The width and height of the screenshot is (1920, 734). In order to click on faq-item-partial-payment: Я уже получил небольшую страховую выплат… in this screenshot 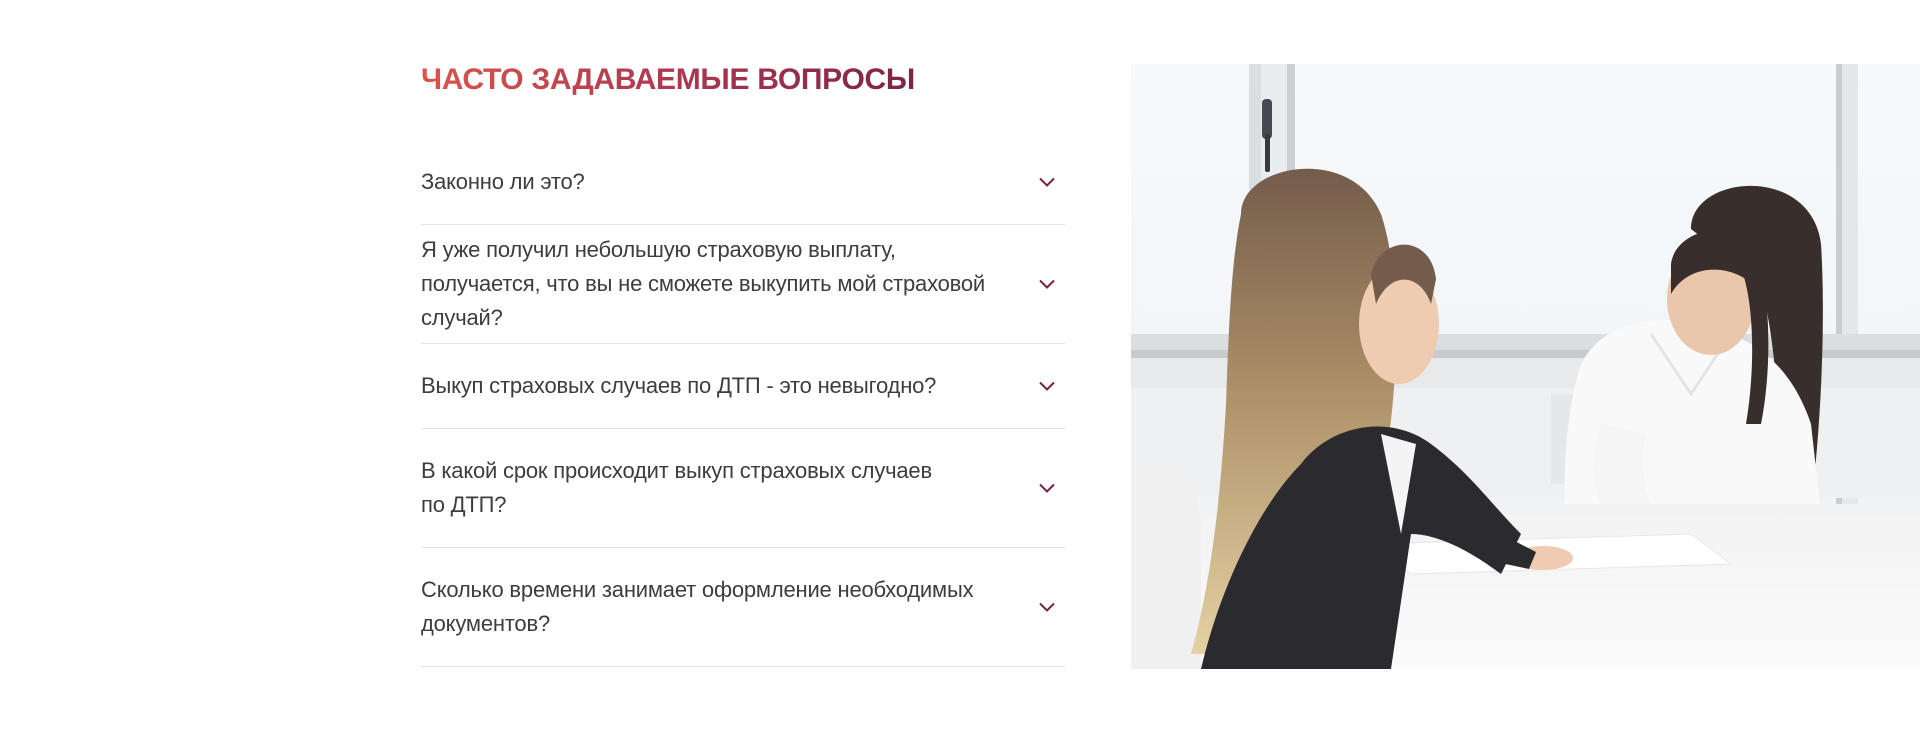, I will do `click(743, 284)`.